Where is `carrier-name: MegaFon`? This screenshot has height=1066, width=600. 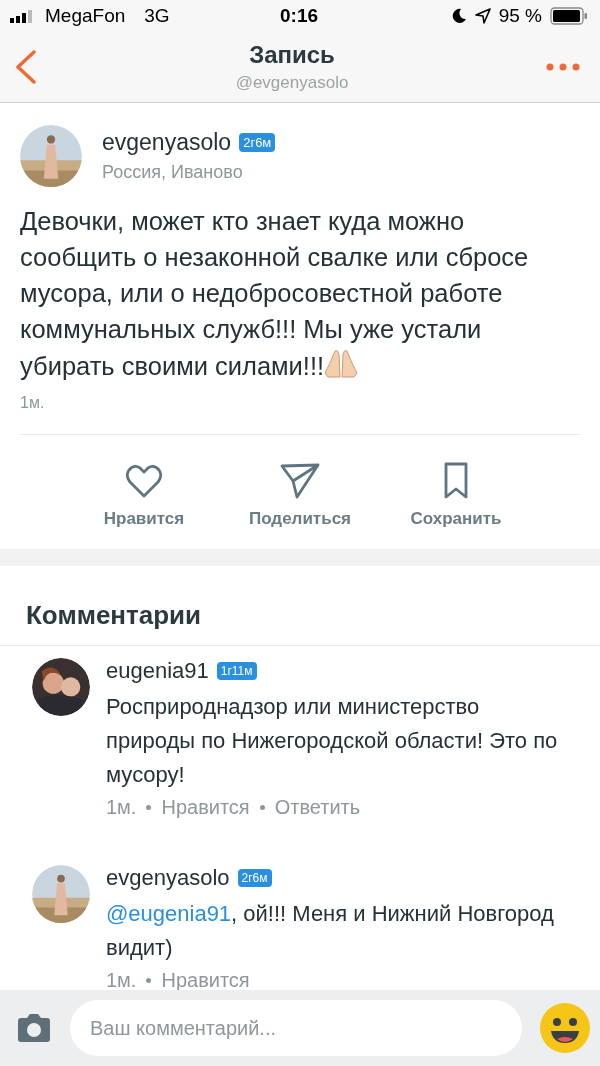 carrier-name: MegaFon is located at coordinates (85, 16).